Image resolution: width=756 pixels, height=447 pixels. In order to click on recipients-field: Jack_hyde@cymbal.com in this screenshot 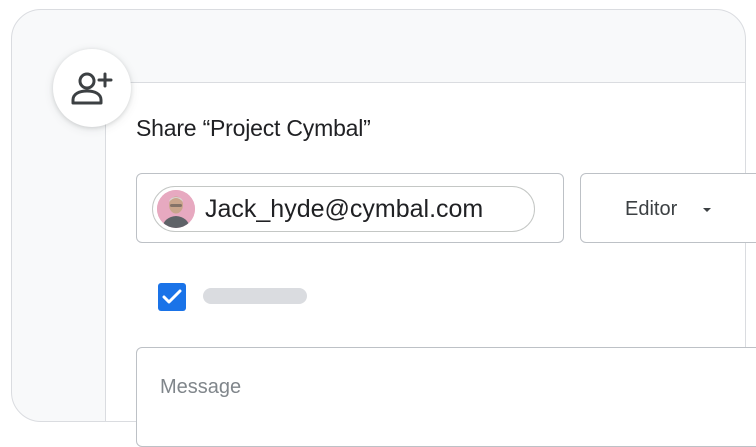, I will do `click(350, 208)`.